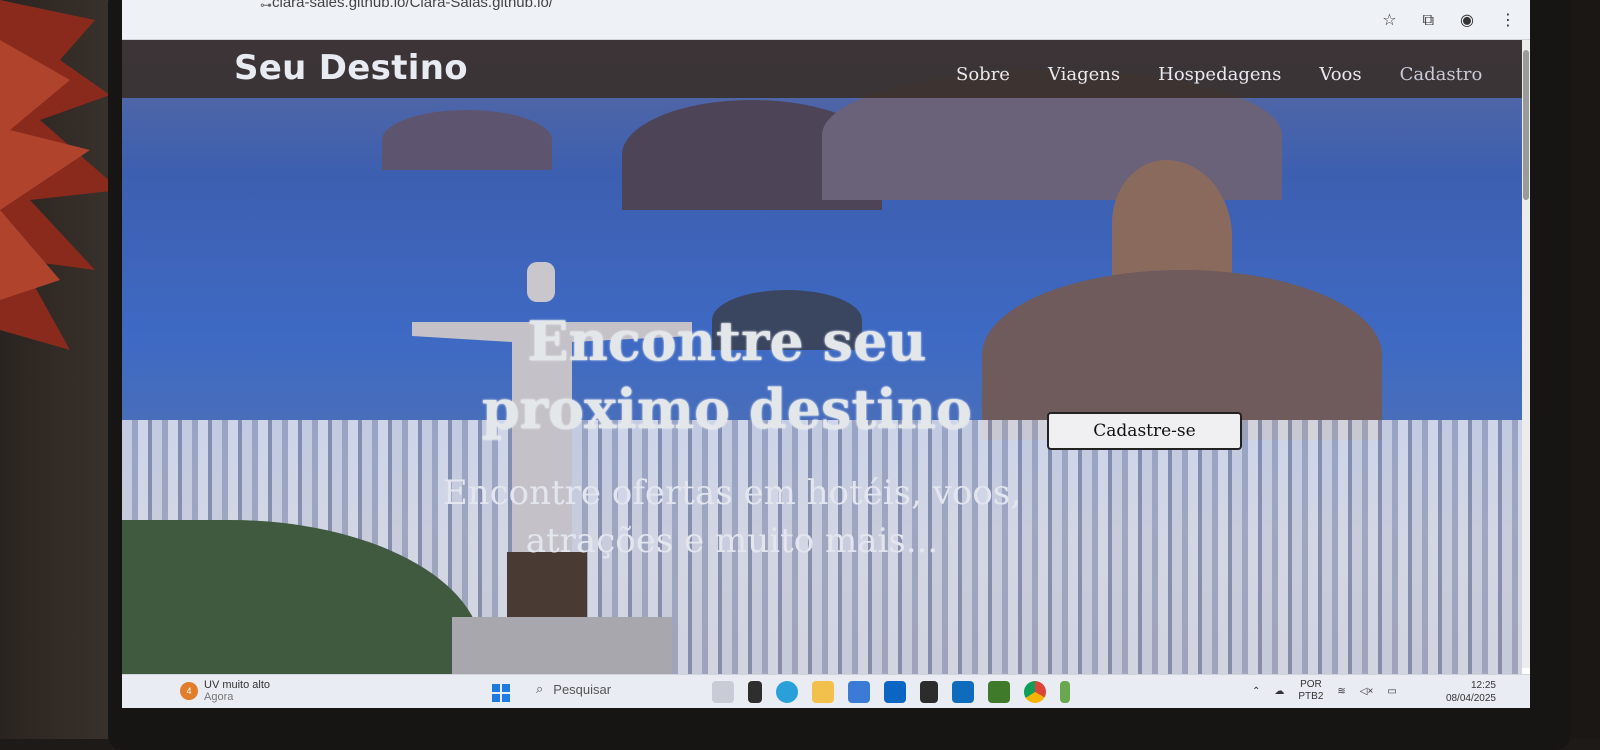  What do you see at coordinates (929, 692) in the screenshot?
I see `dropbox-icon` at bounding box center [929, 692].